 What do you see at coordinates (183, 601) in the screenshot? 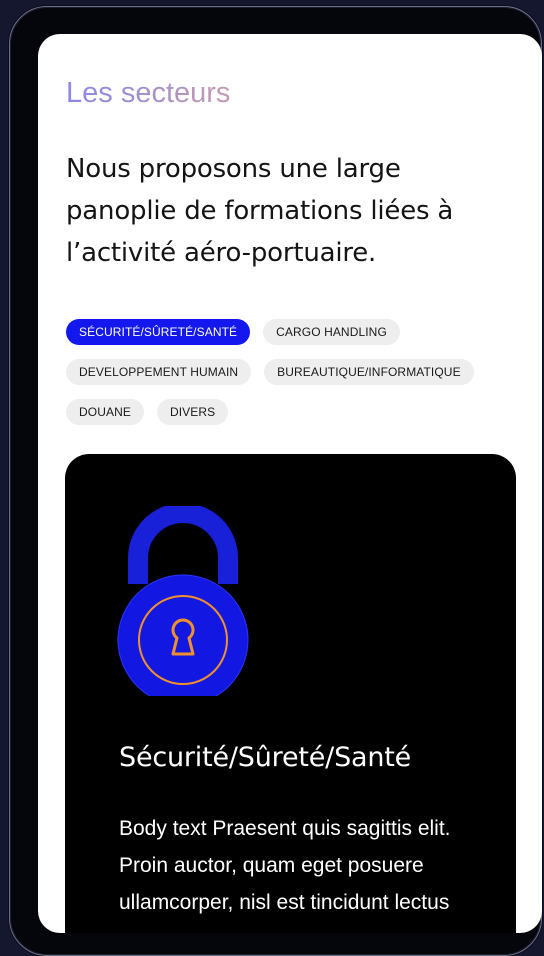
I see `padlock-icon` at bounding box center [183, 601].